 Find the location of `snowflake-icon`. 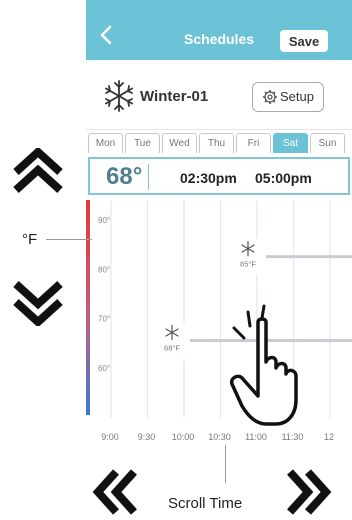

snowflake-icon is located at coordinates (119, 96).